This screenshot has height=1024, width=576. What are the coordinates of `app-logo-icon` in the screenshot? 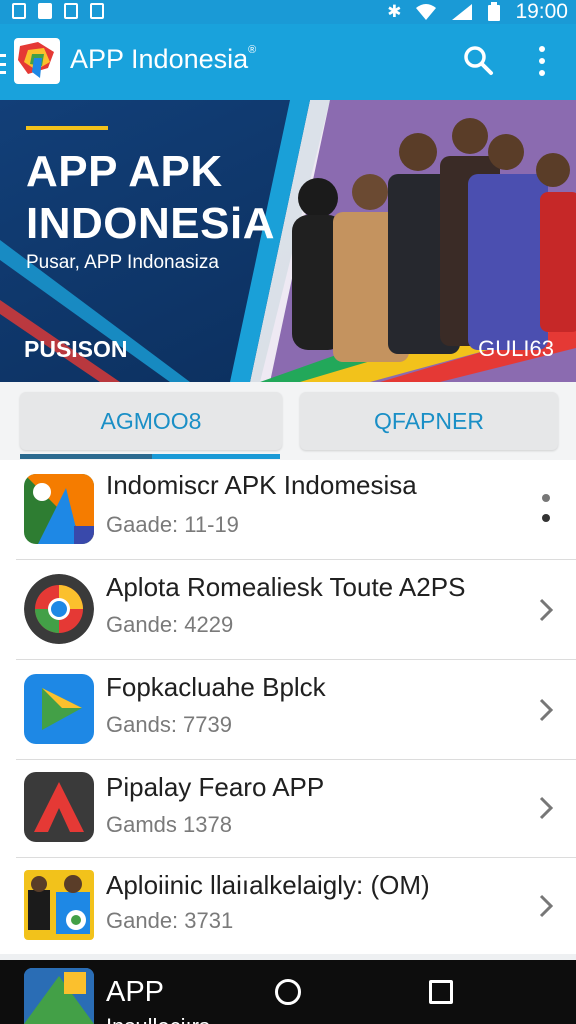 It's located at (37, 61).